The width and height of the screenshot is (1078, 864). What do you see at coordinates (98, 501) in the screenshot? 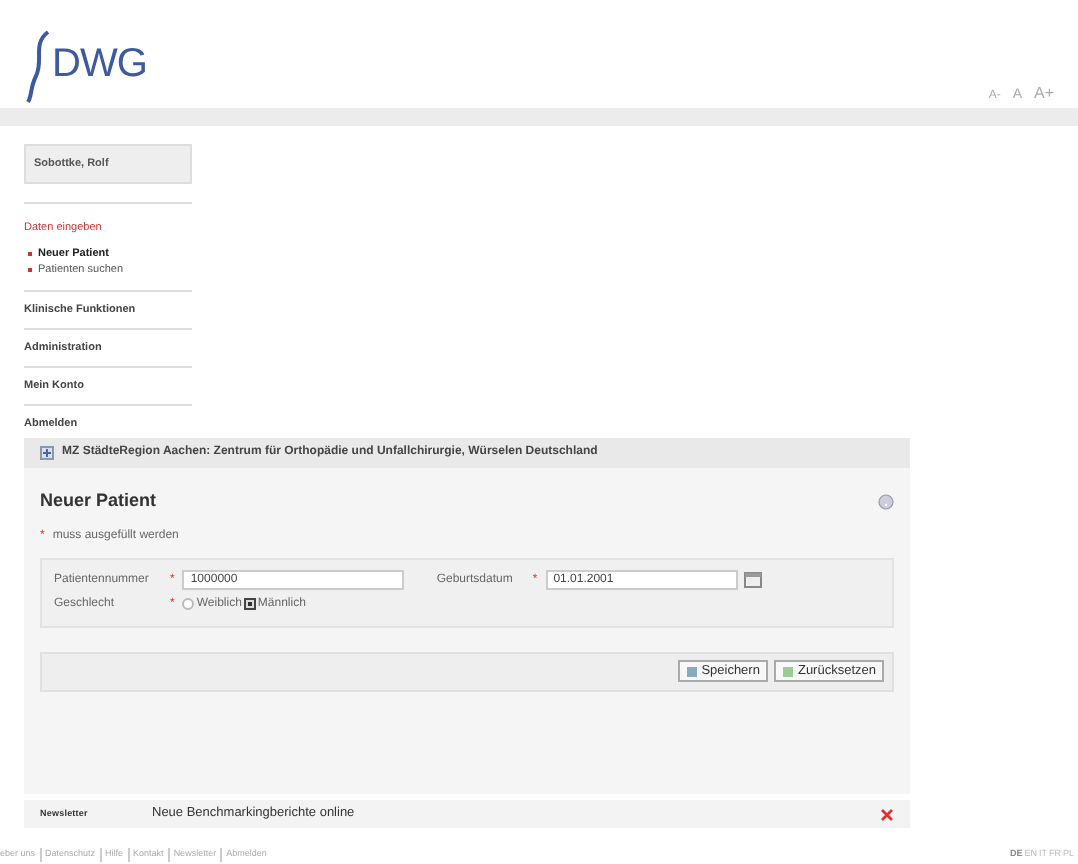
I see `panel-title: Neuer Patient` at bounding box center [98, 501].